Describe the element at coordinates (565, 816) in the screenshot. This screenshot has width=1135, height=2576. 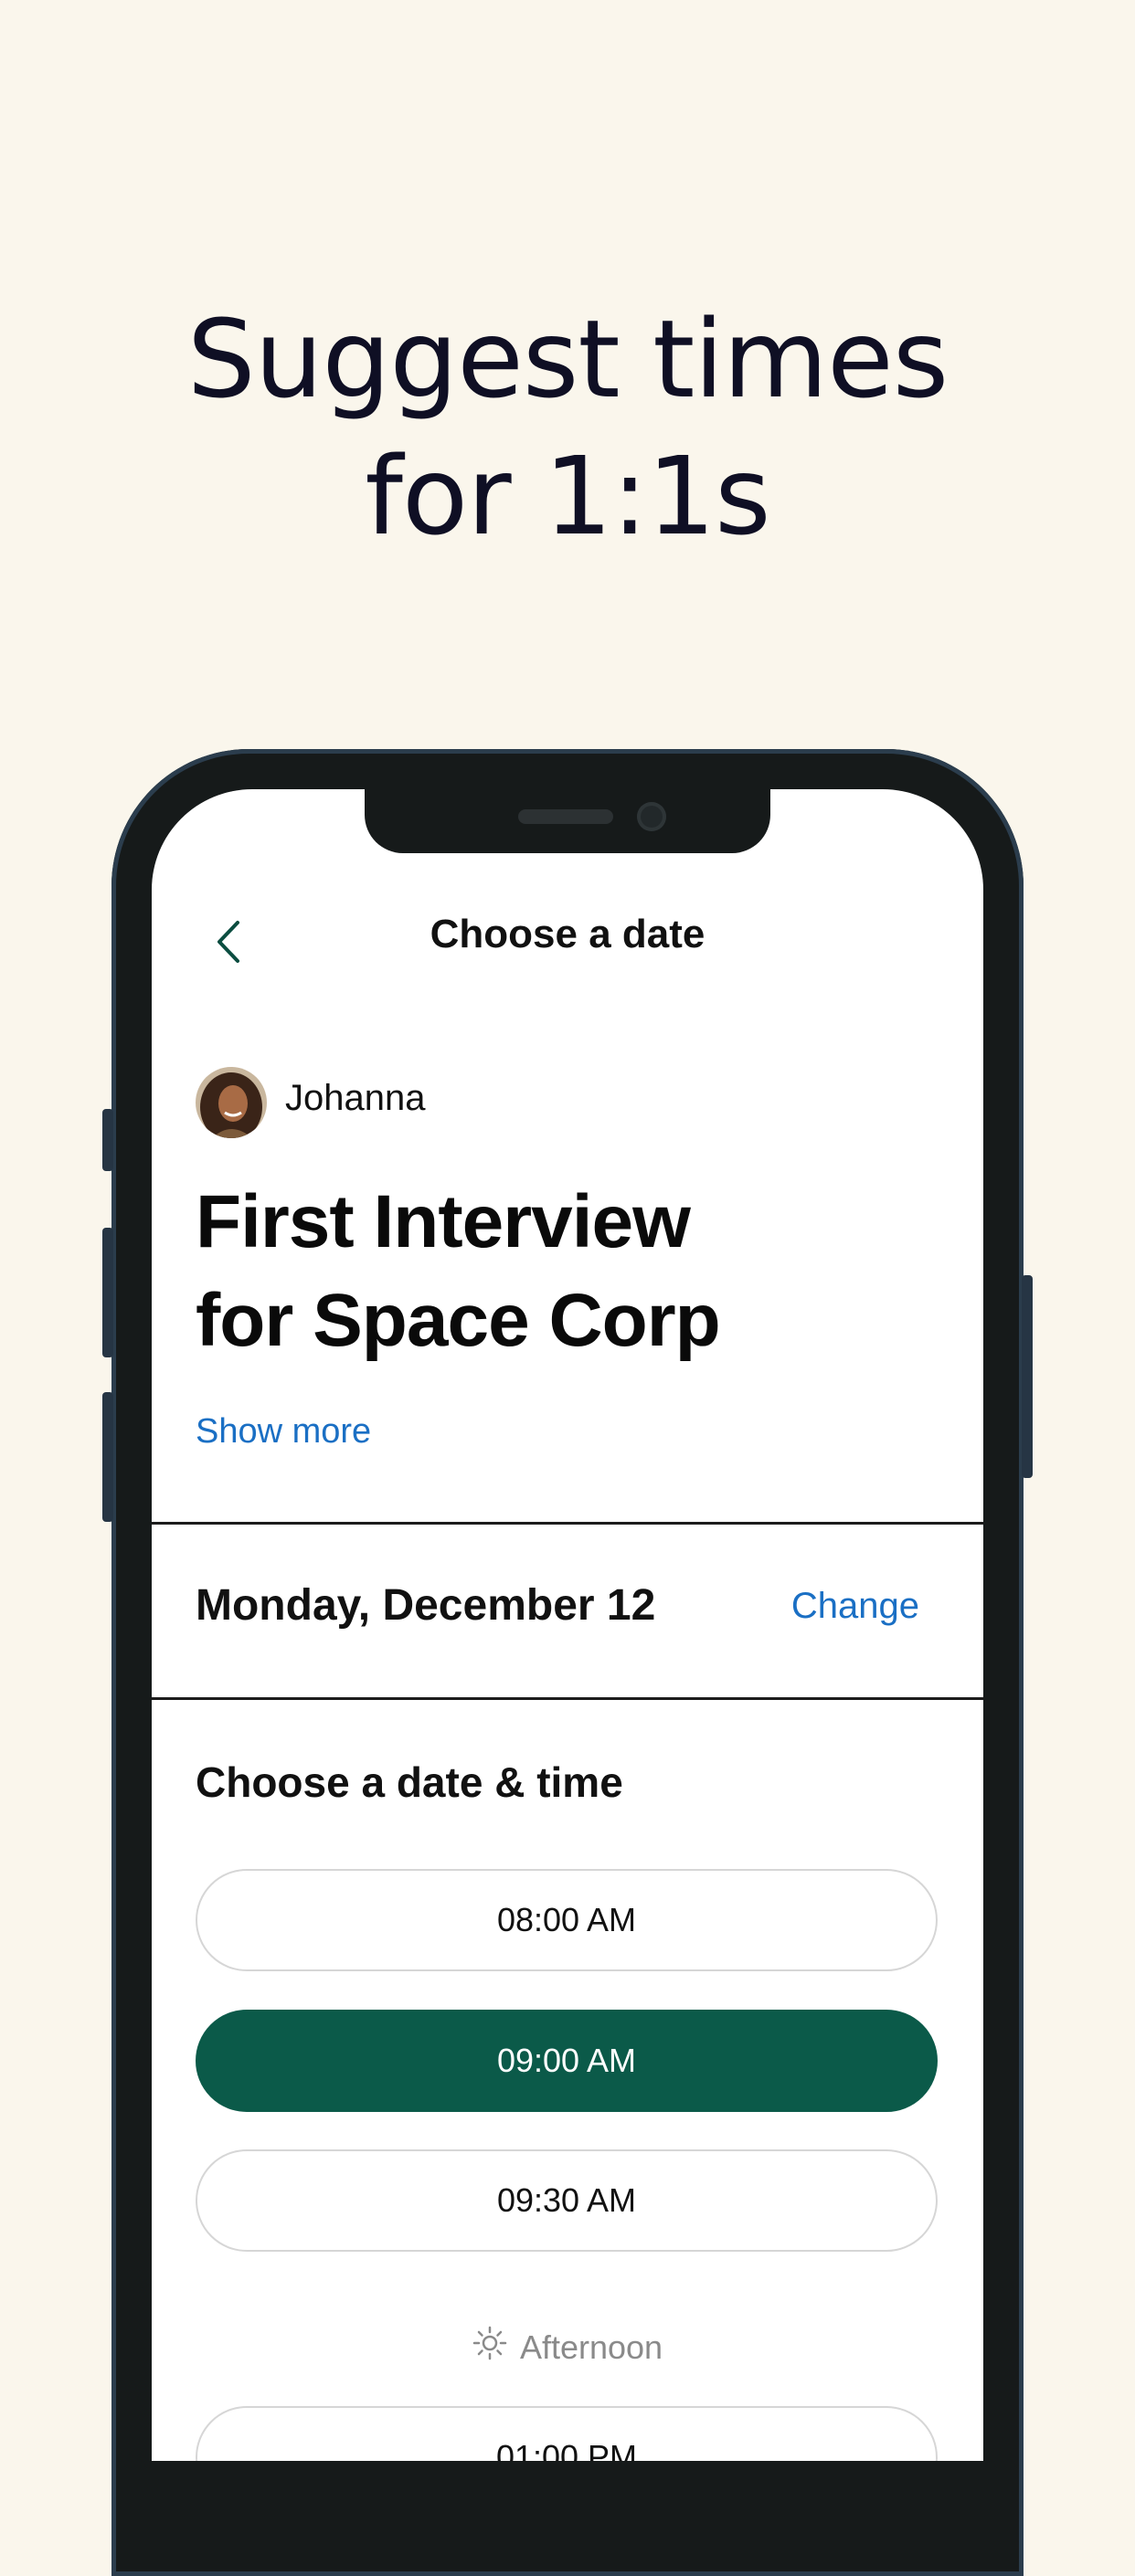
I see `speaker-grille` at that location.